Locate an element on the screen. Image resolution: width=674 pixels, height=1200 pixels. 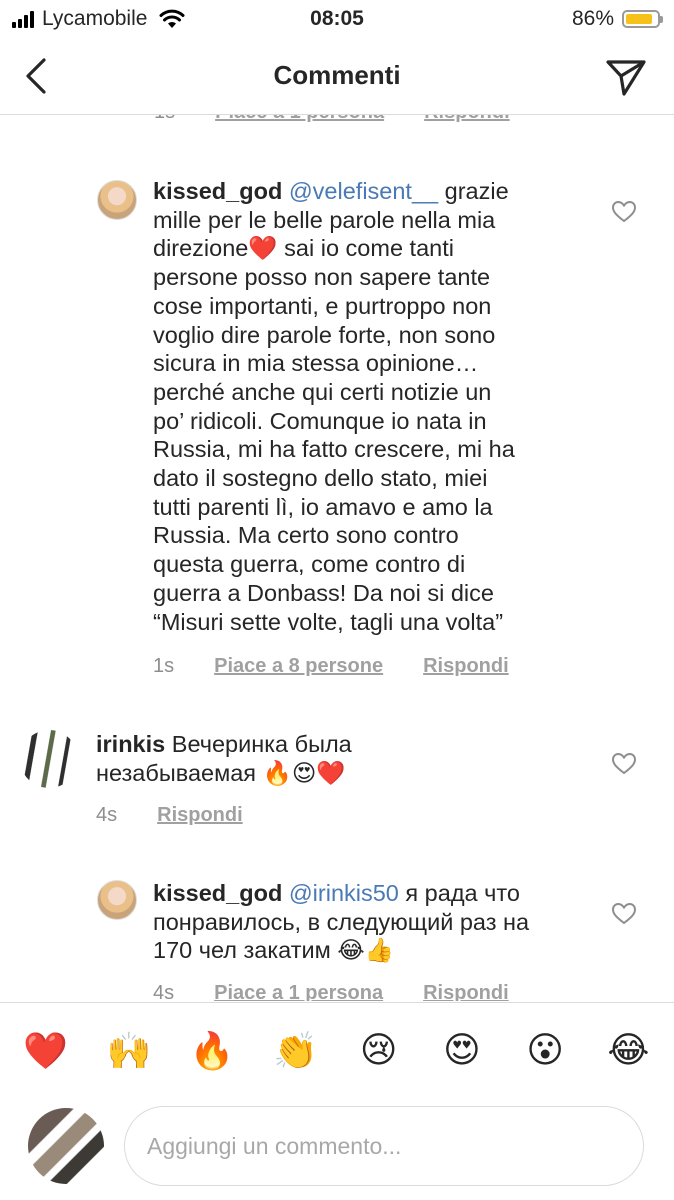
fire-emoji-button: 🔥 is located at coordinates (212, 1051).